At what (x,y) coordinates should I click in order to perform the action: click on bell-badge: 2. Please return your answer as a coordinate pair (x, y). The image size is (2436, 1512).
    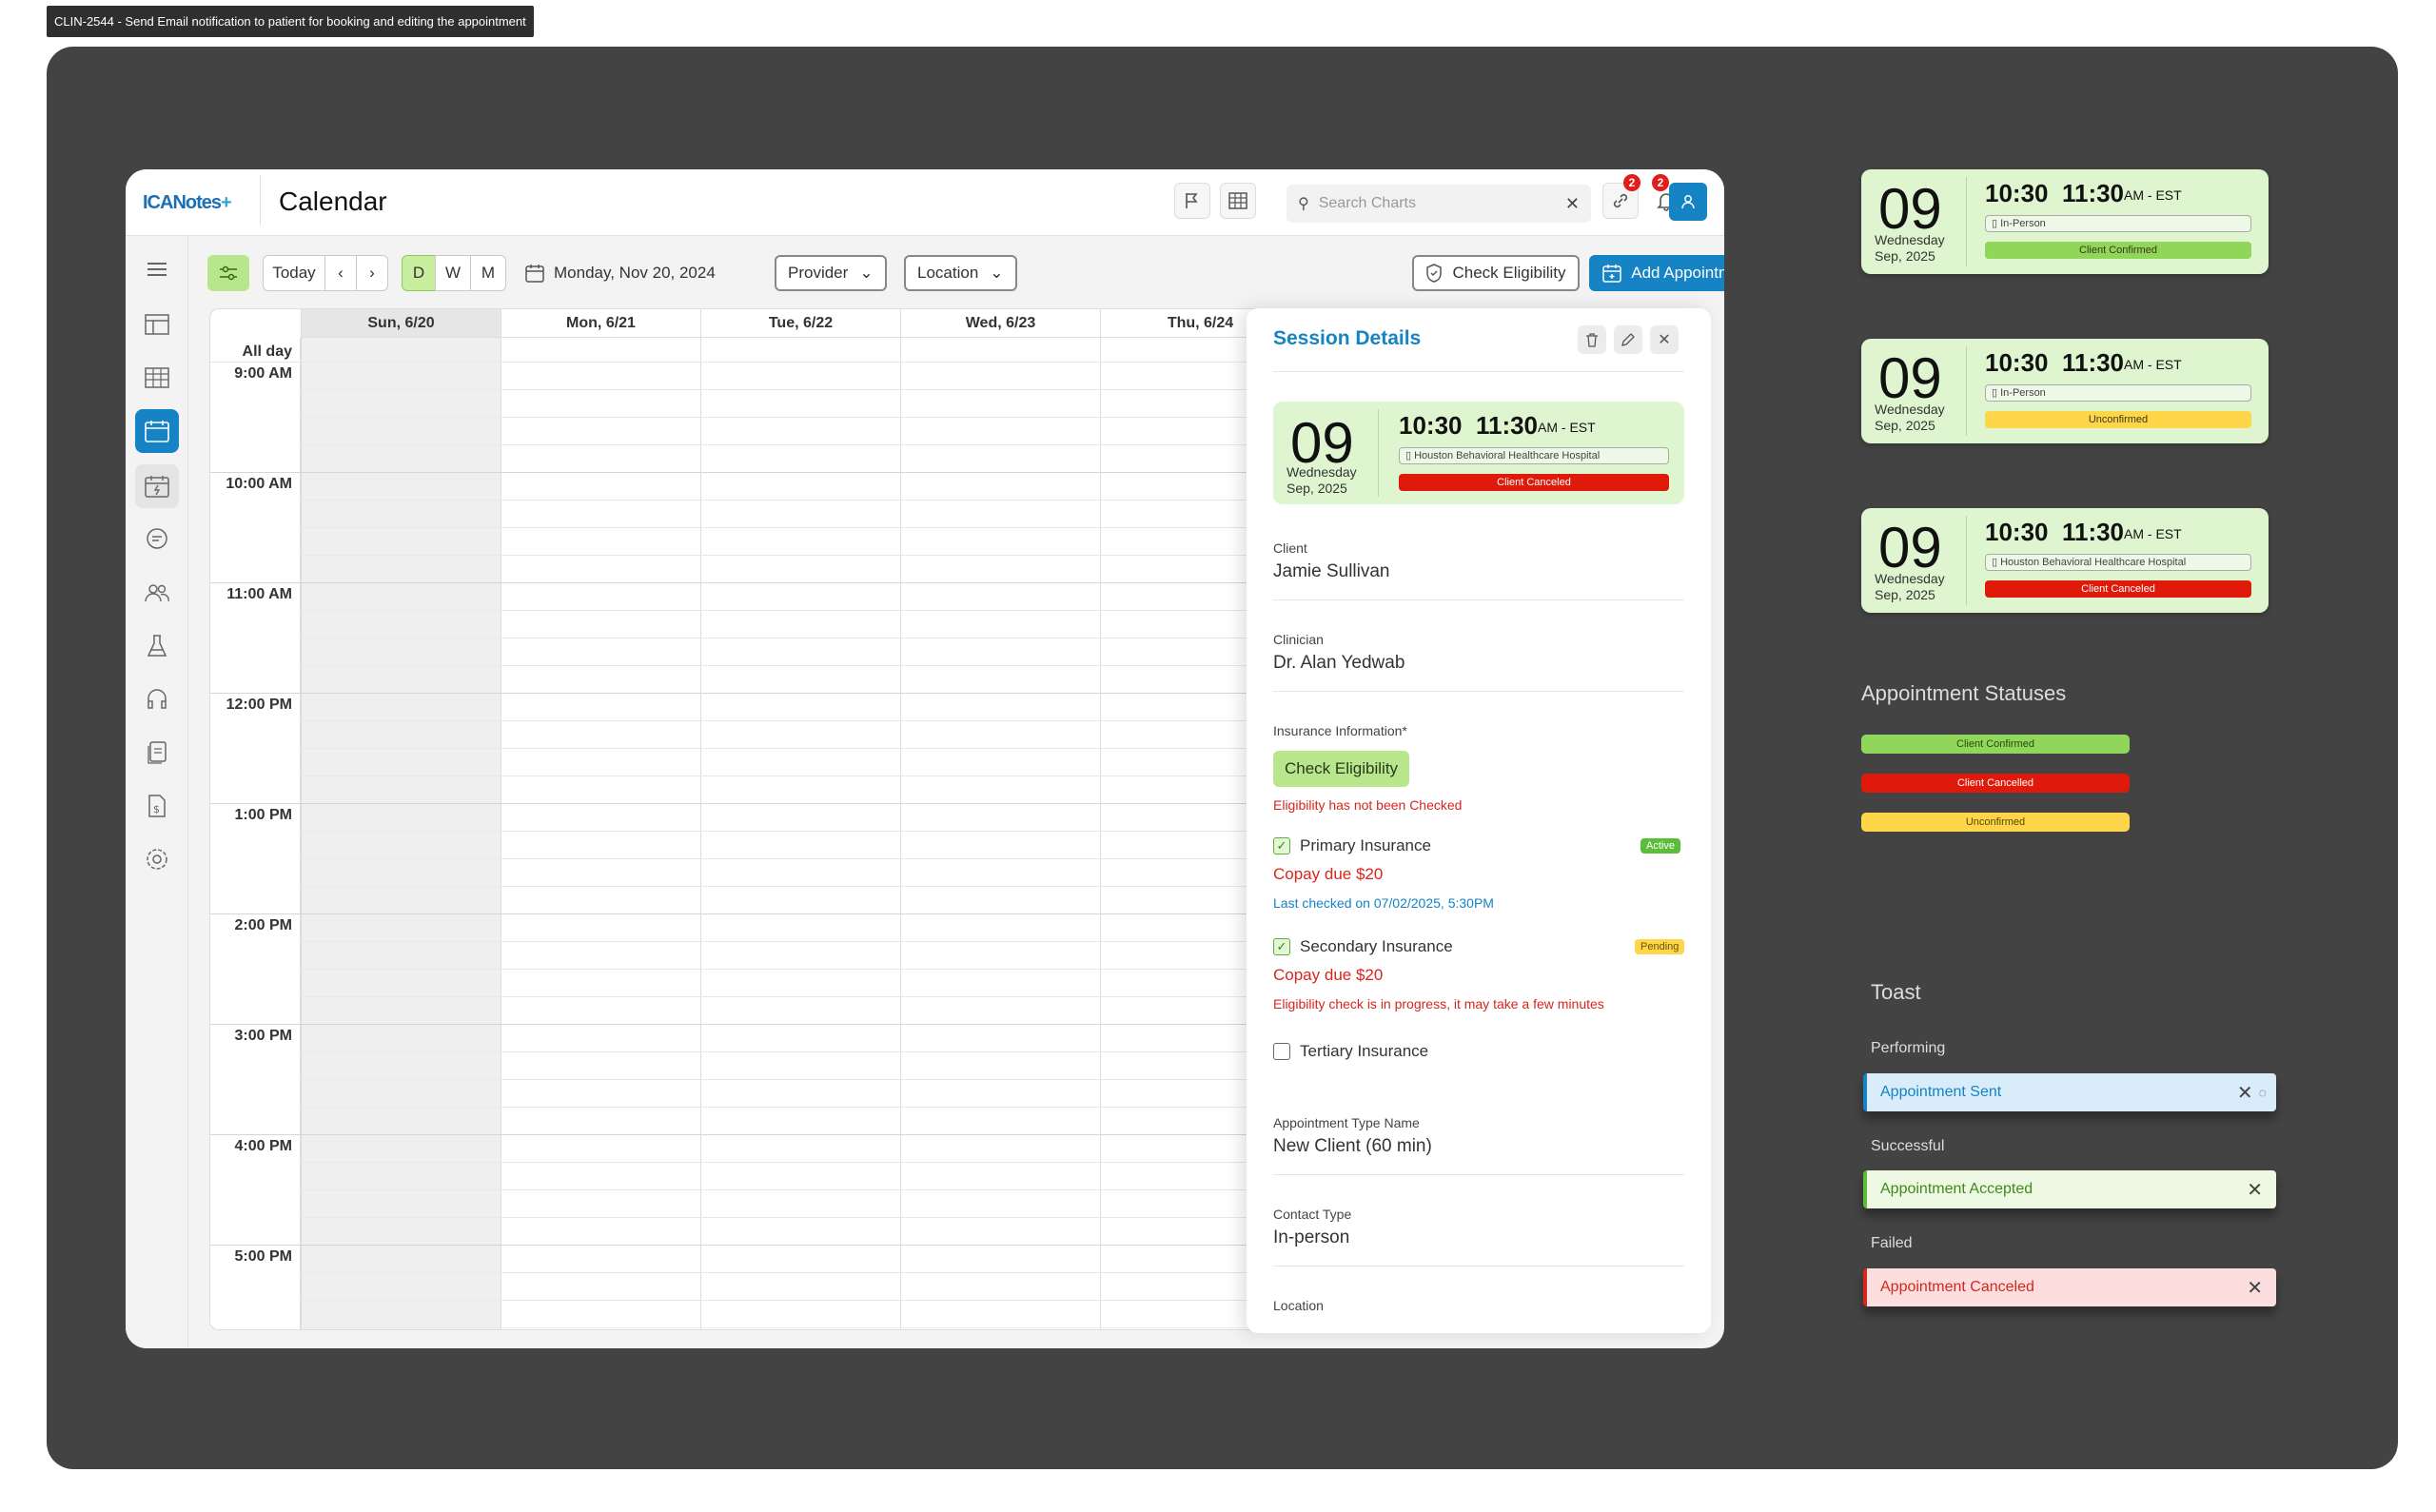
    Looking at the image, I should click on (1660, 182).